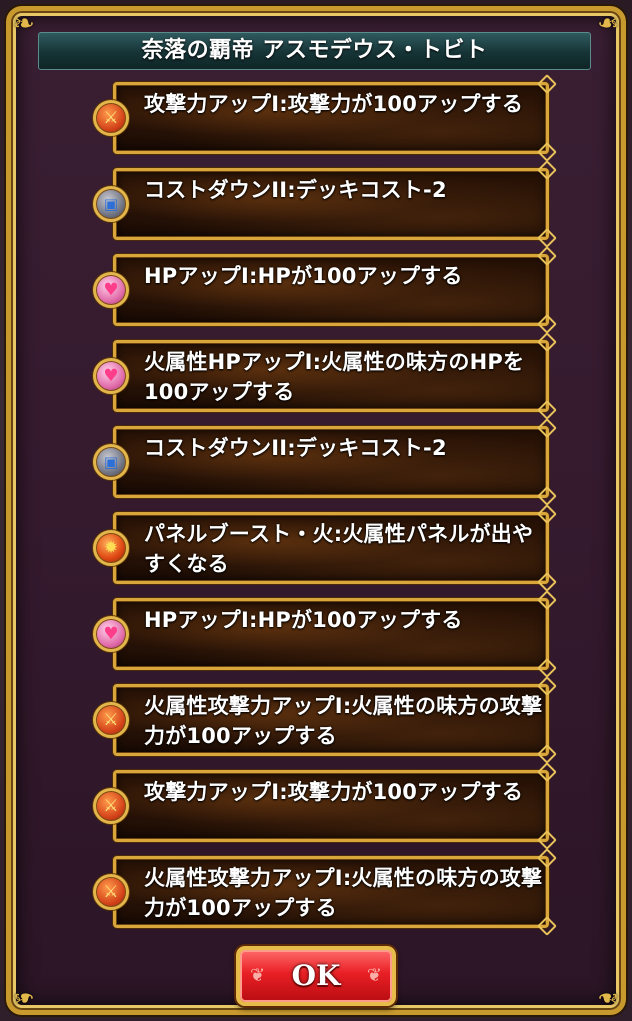 Image resolution: width=632 pixels, height=1021 pixels. I want to click on skill-description: 火属性HPアップI:火属性の味方のHPを100アップする, so click(334, 377).